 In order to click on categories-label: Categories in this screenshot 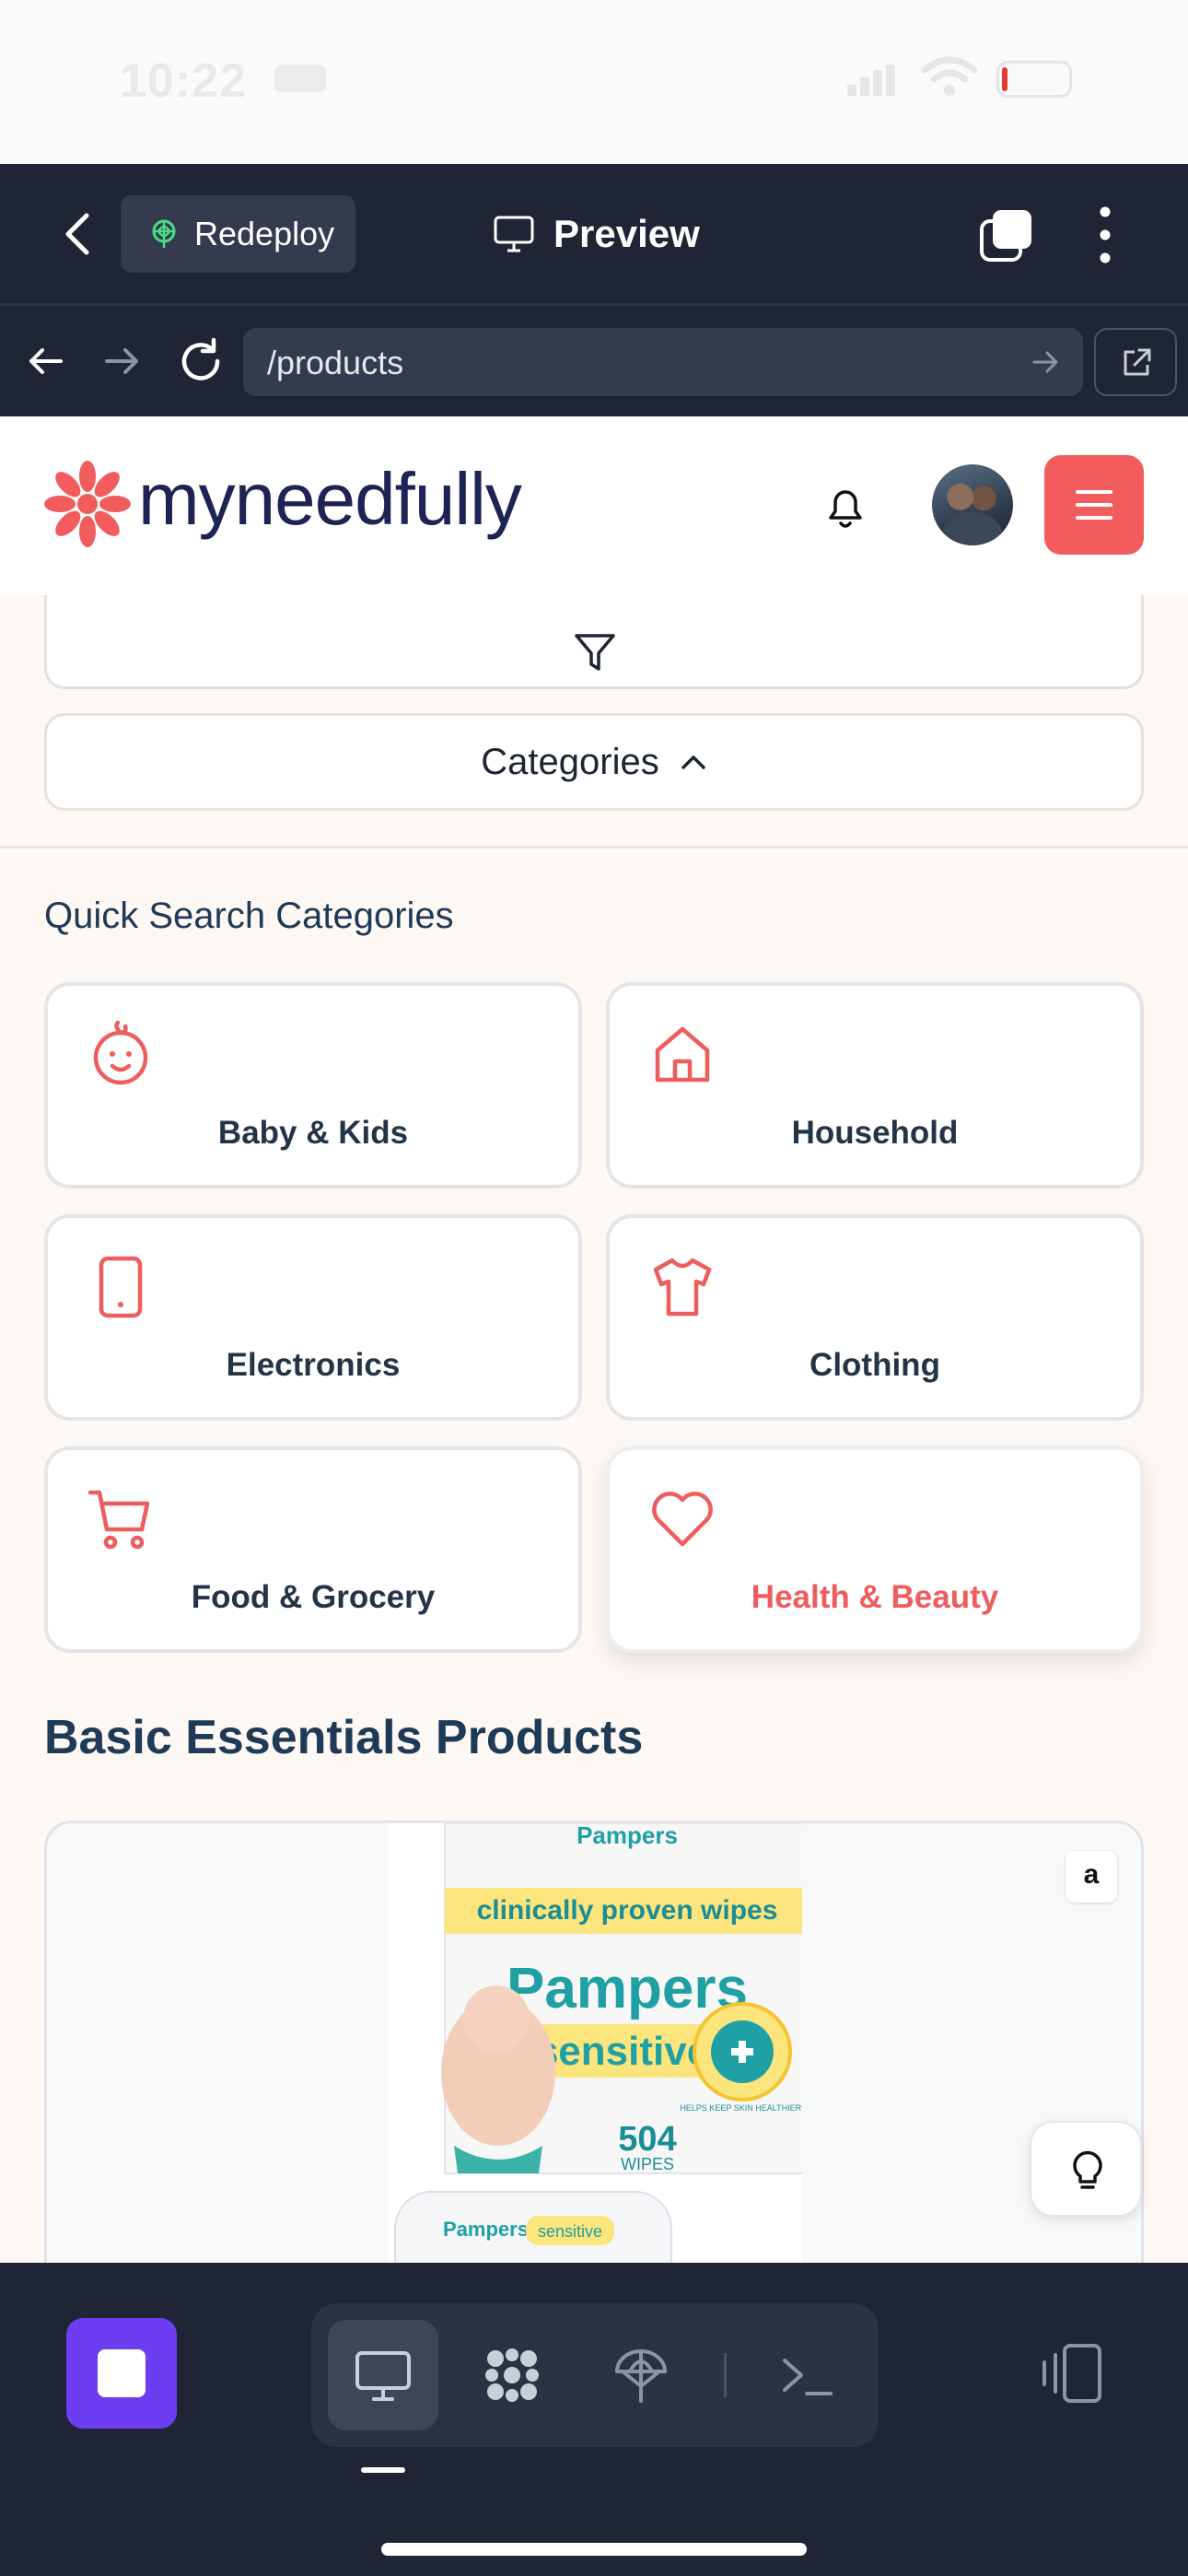, I will do `click(570, 761)`.